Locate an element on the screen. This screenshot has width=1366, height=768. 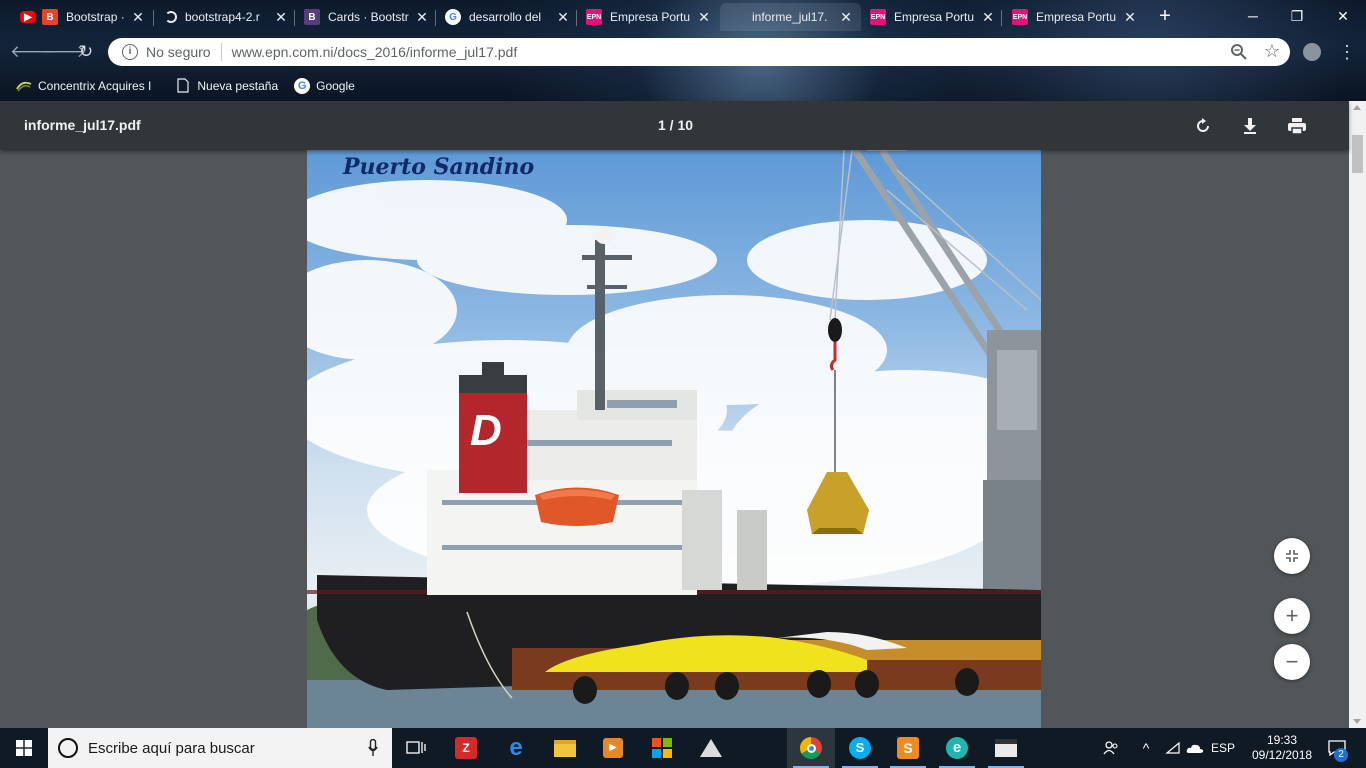
zoom-in-button: + is located at coordinates (1292, 616).